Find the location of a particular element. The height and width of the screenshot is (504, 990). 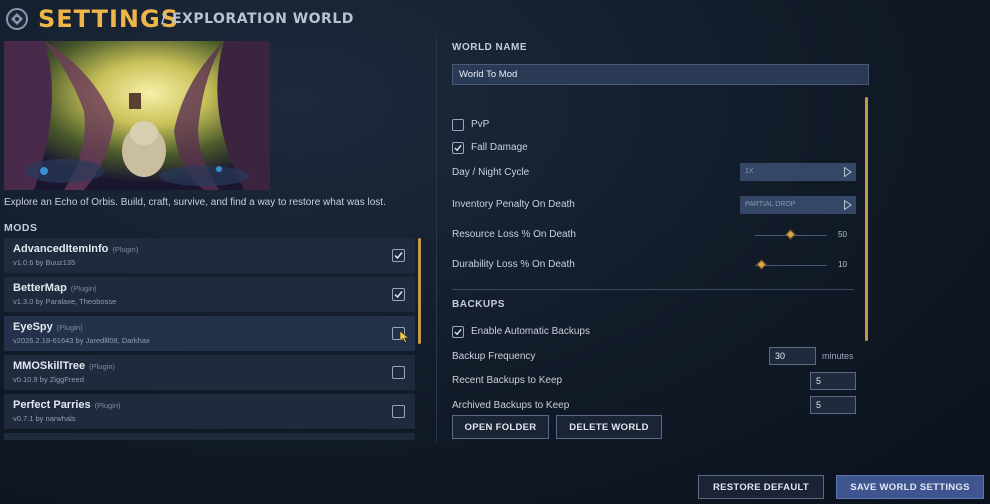

column-divider is located at coordinates (436, 240).